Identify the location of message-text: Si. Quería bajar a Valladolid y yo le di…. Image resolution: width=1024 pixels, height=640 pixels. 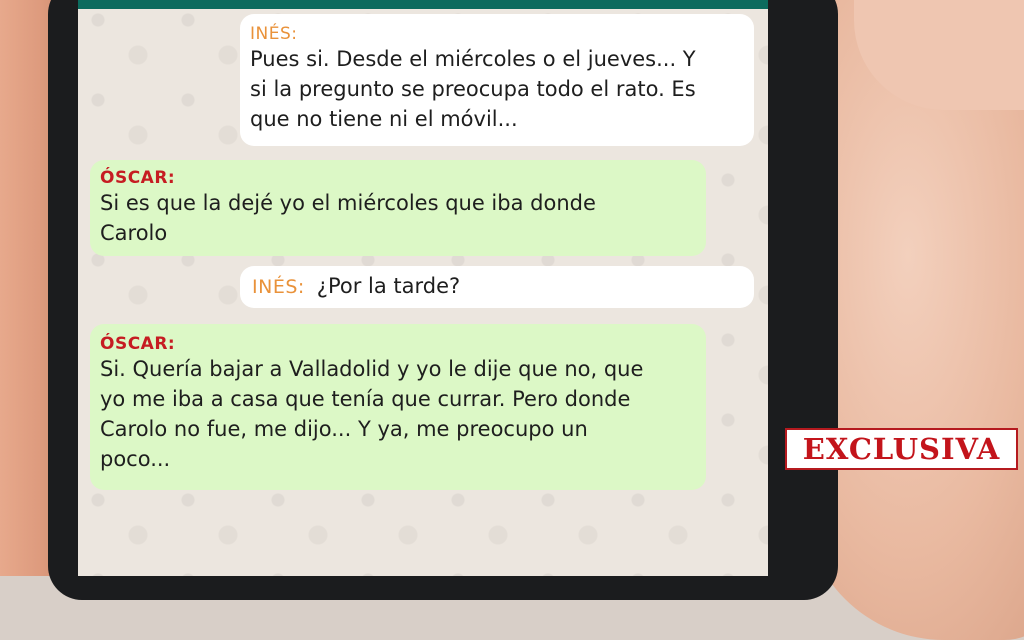
(372, 414).